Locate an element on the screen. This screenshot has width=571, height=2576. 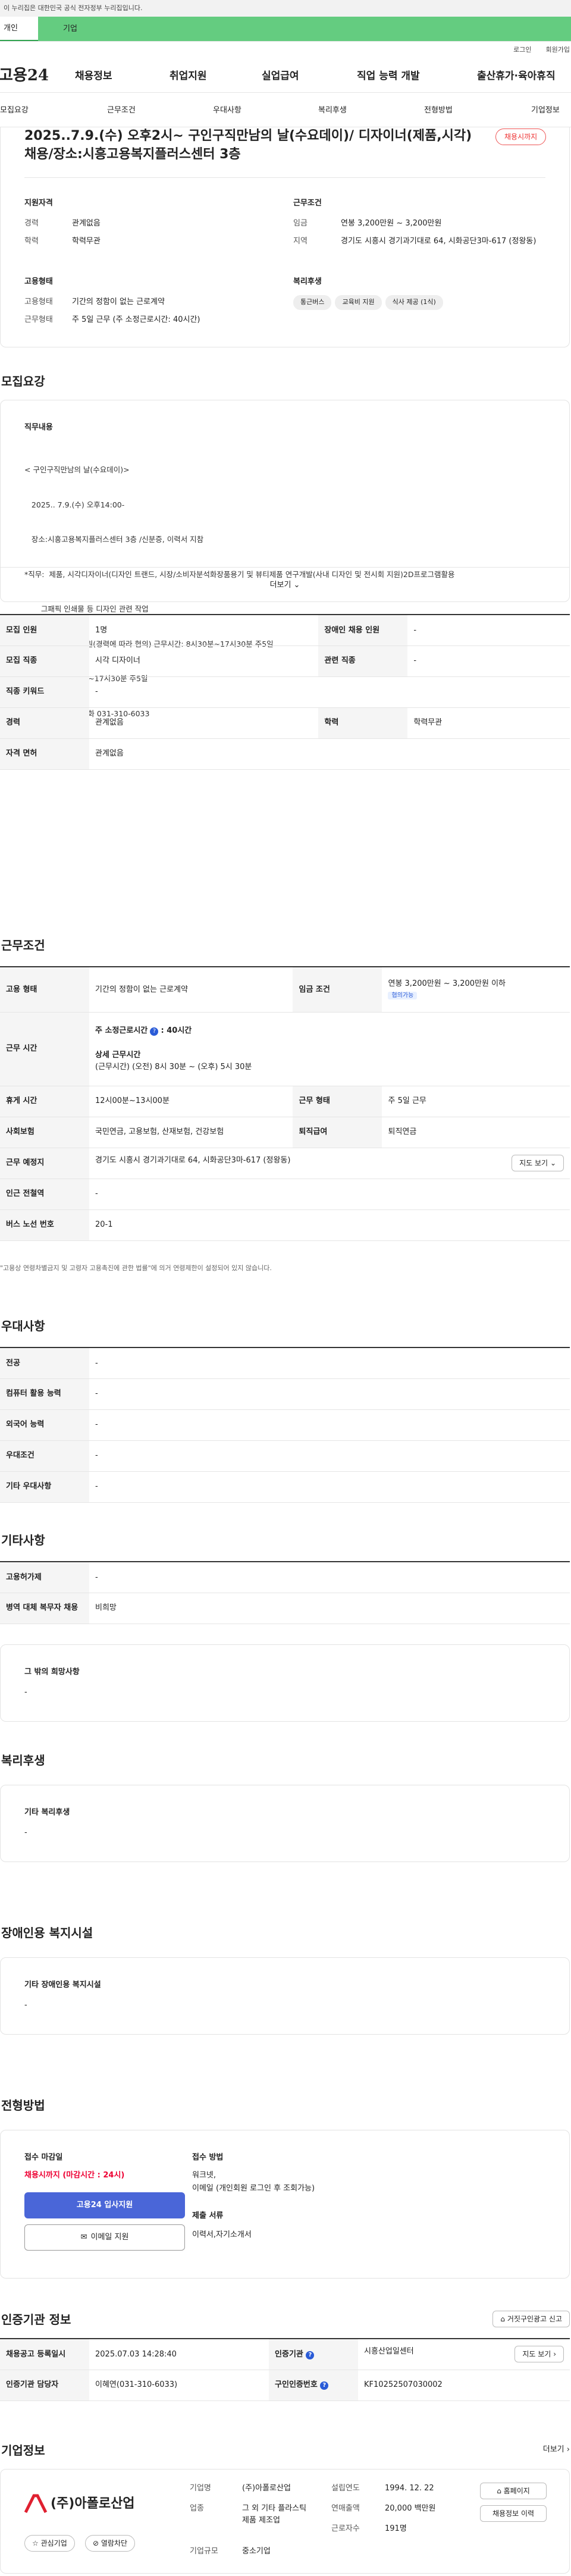
company-more-link: 더보기 › is located at coordinates (557, 2450).